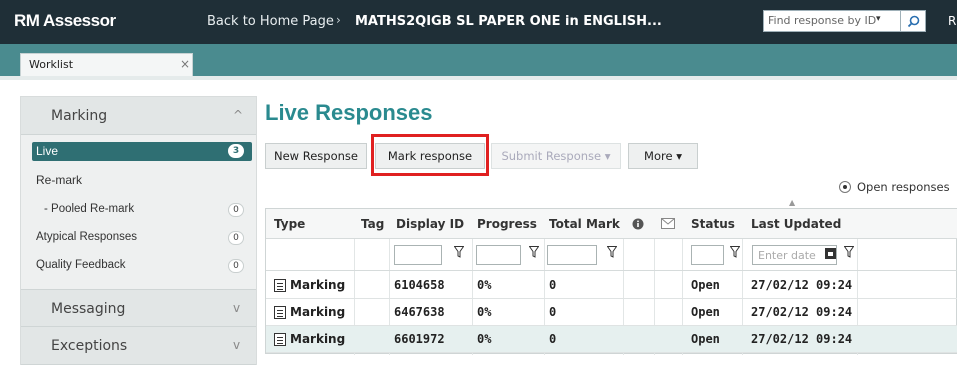  Describe the element at coordinates (611, 312) in the screenshot. I see `table-row: Marking 6467638 0% 0 Open 27/02/12 09:24` at that location.